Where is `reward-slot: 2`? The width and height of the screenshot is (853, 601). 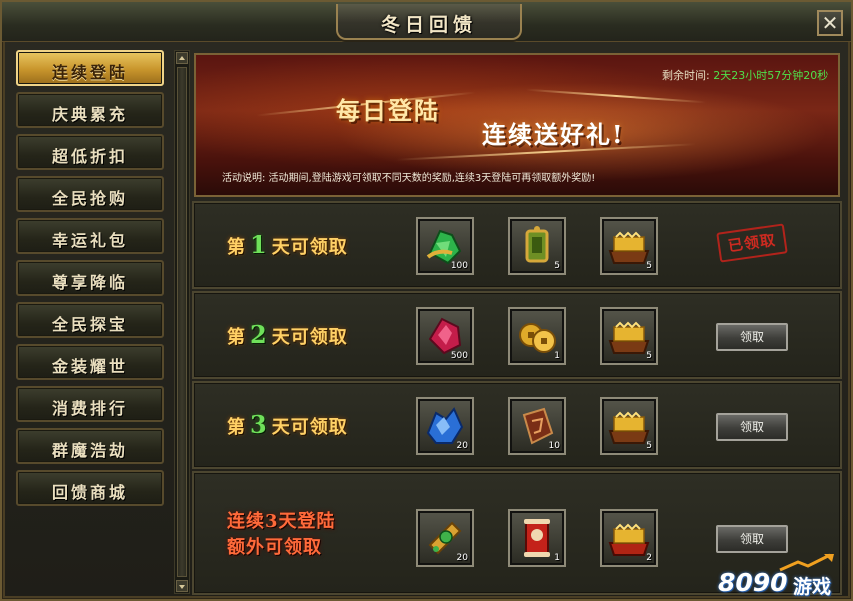
reward-slot: 2 is located at coordinates (629, 538).